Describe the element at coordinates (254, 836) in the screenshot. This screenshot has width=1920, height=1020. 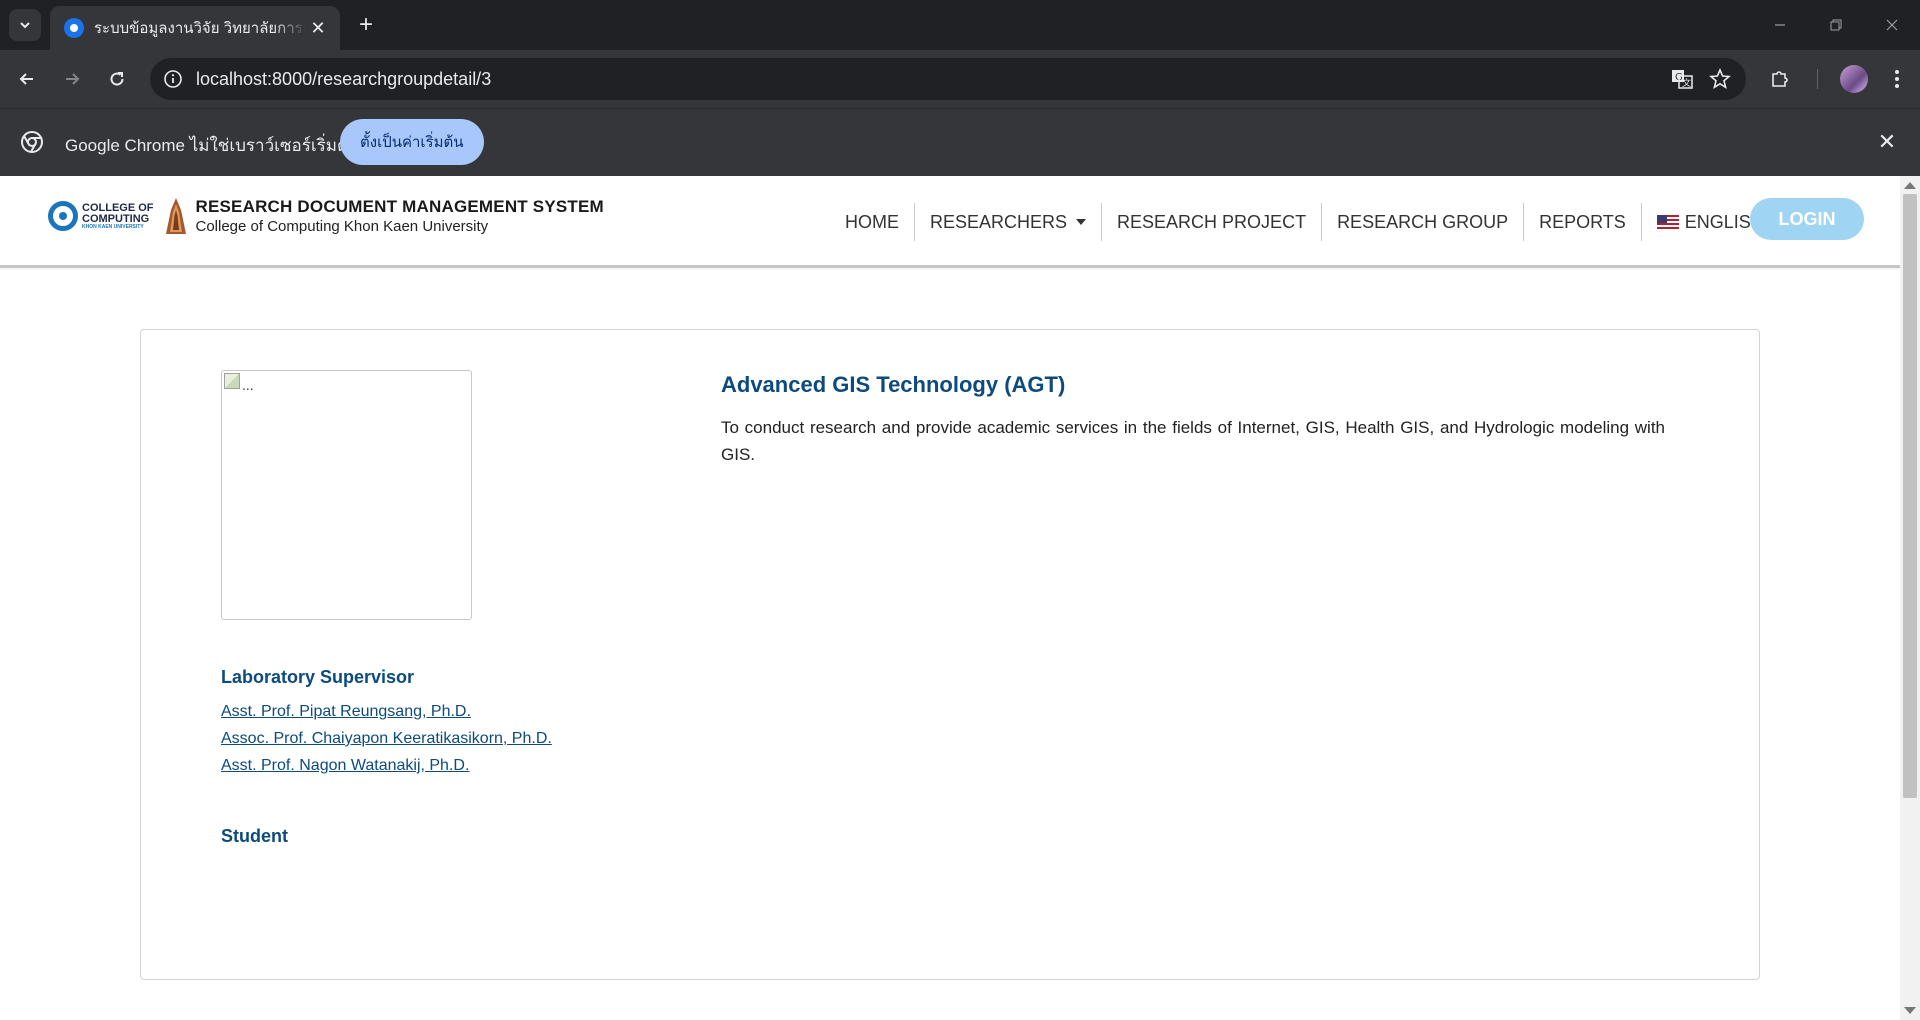
I see `student-heading: Student` at that location.